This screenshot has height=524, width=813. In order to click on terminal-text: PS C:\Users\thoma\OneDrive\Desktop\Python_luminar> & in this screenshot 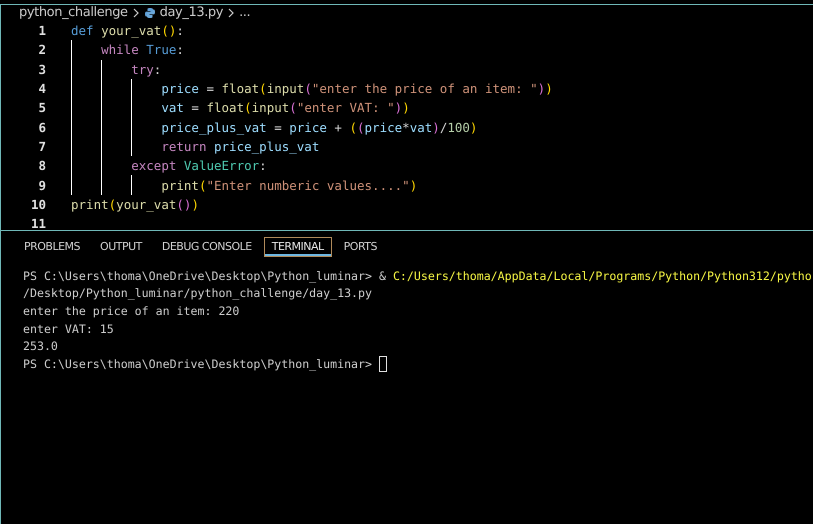, I will do `click(205, 275)`.